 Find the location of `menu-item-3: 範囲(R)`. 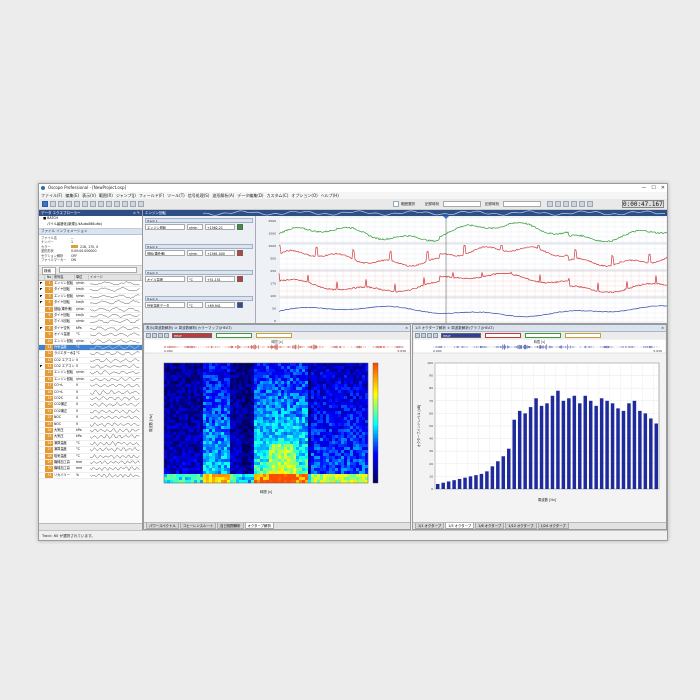

menu-item-3: 範囲(R) is located at coordinates (106, 195).